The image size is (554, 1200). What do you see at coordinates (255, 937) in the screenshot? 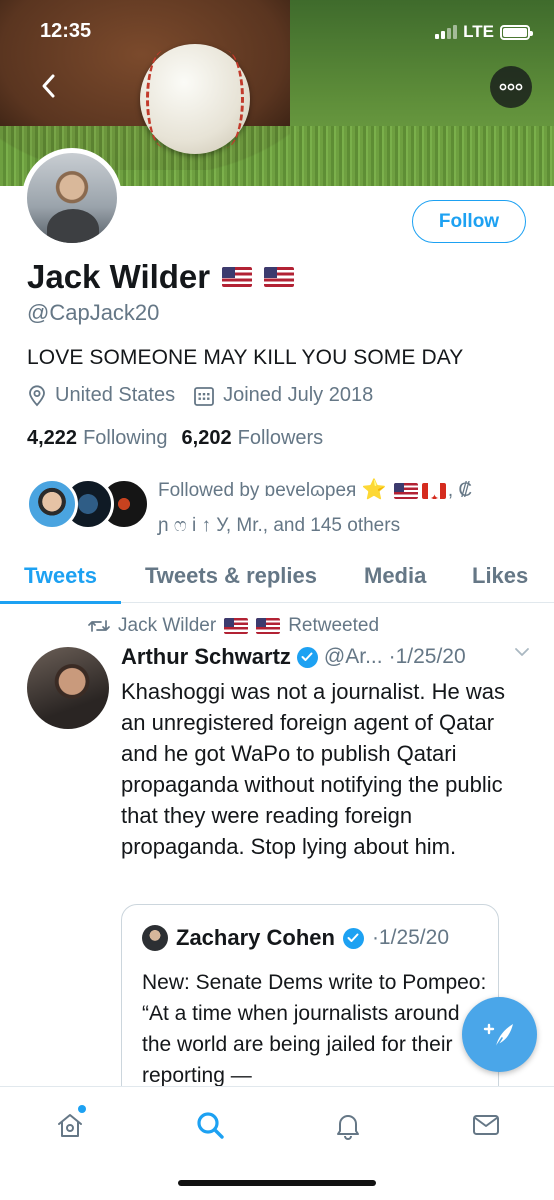
I see `quoted-author-name: Zachary Cohen` at bounding box center [255, 937].